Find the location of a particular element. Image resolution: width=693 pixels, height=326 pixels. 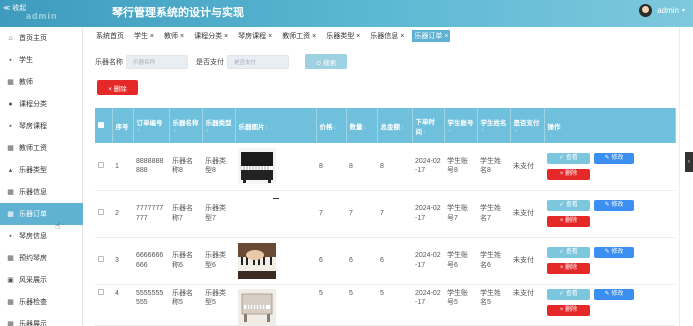

sidebar-item: ▣ 风采展示 is located at coordinates (41, 280).